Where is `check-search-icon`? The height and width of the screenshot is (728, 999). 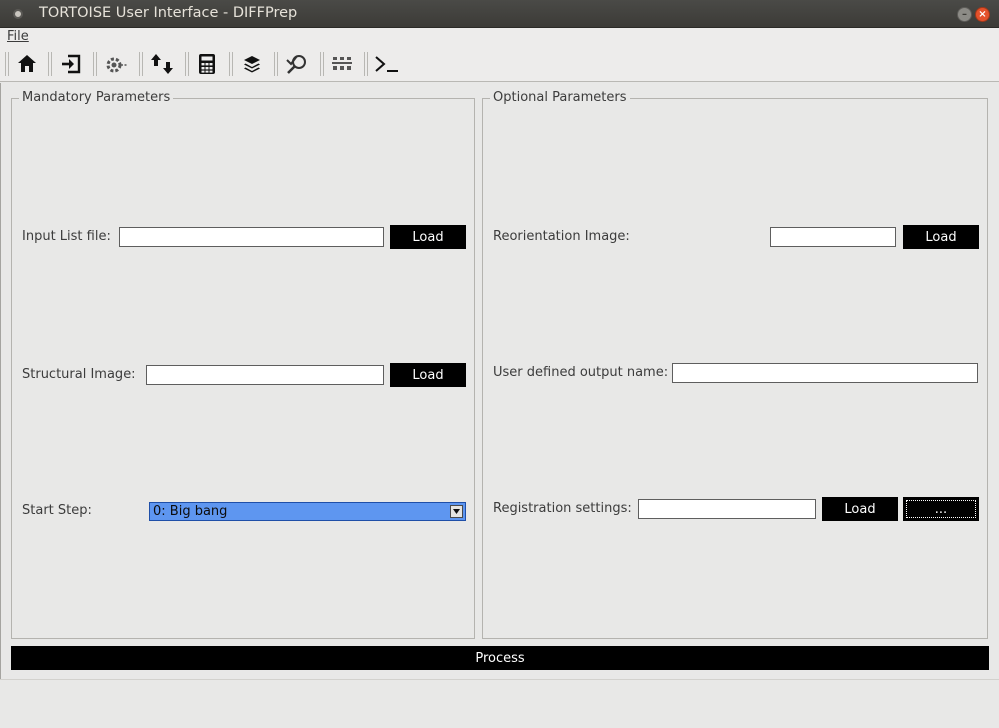
check-search-icon is located at coordinates (297, 64).